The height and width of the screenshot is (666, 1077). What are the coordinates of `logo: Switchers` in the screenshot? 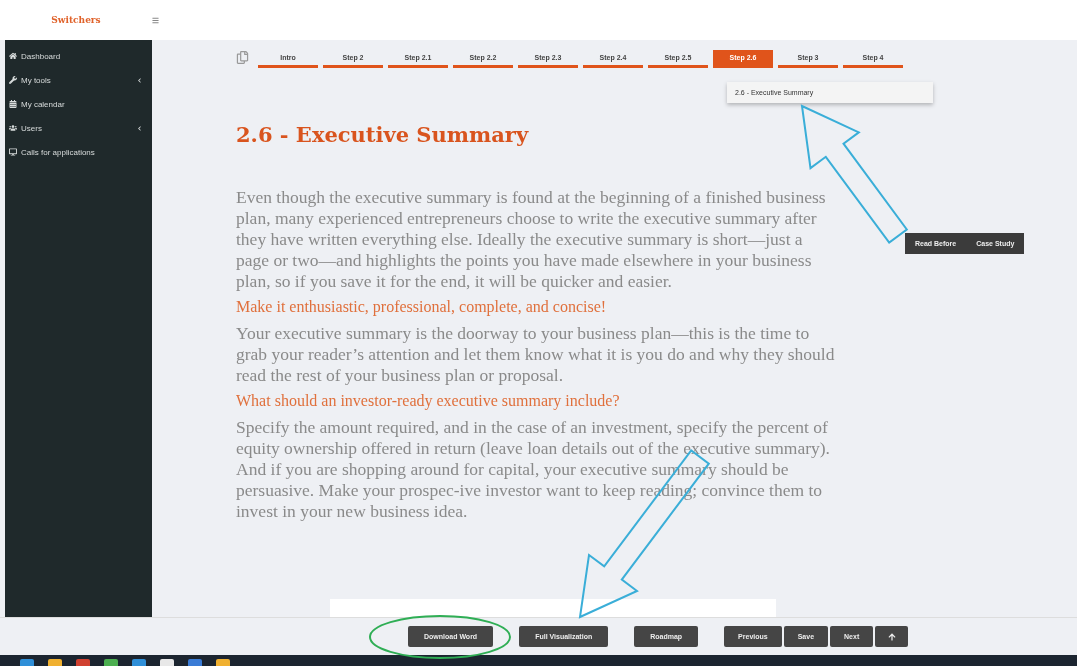 It's located at (76, 20).